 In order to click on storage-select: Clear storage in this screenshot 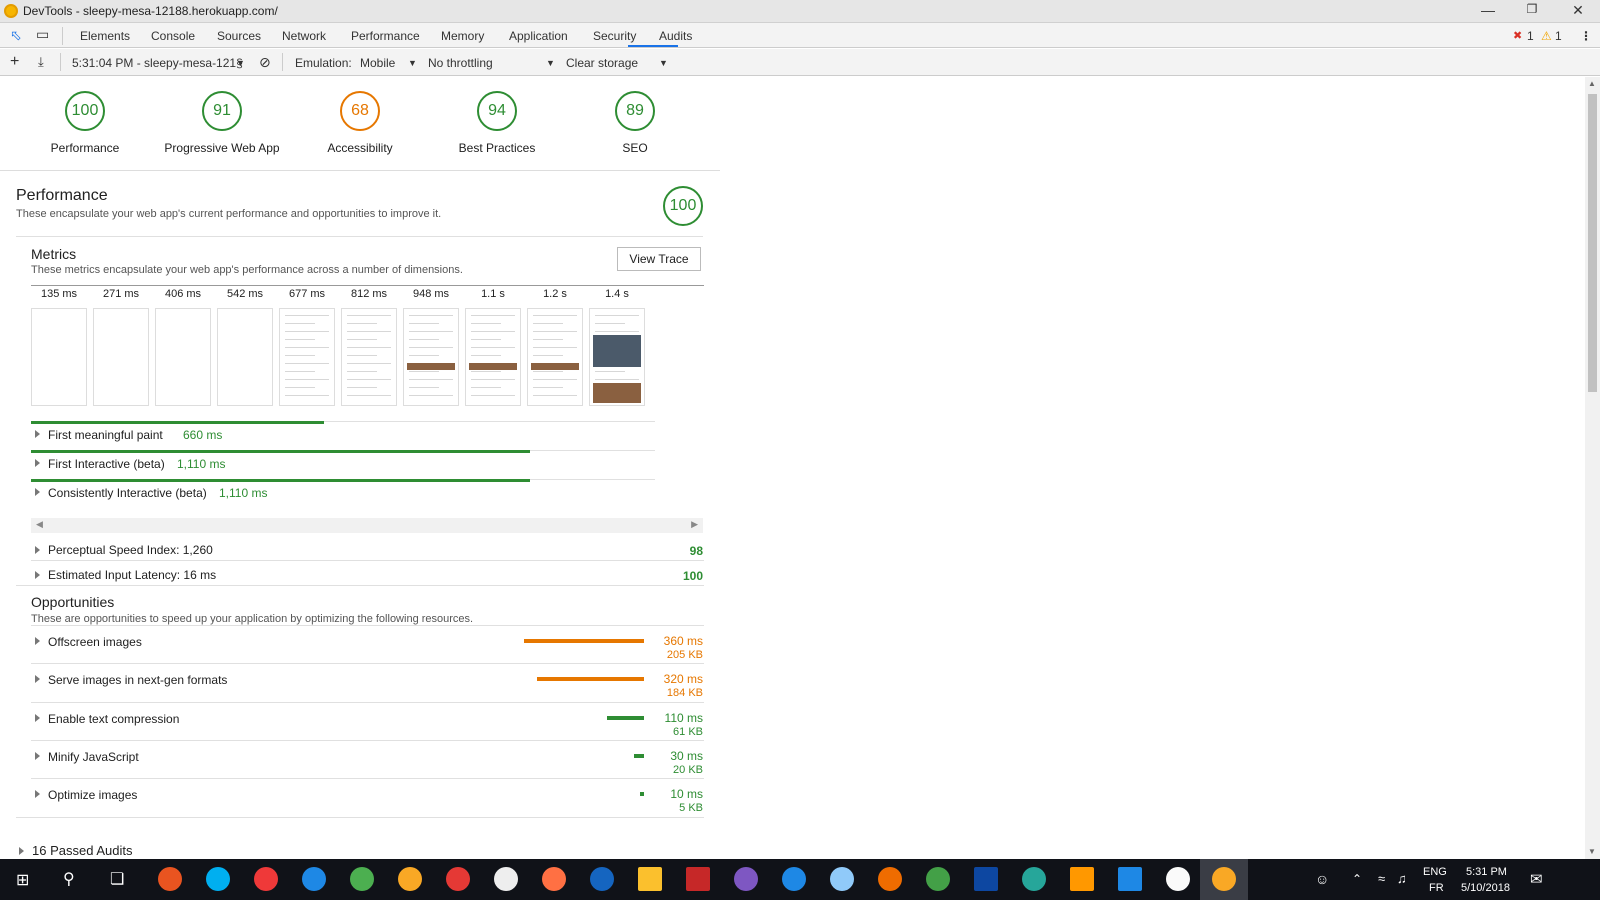, I will do `click(602, 63)`.